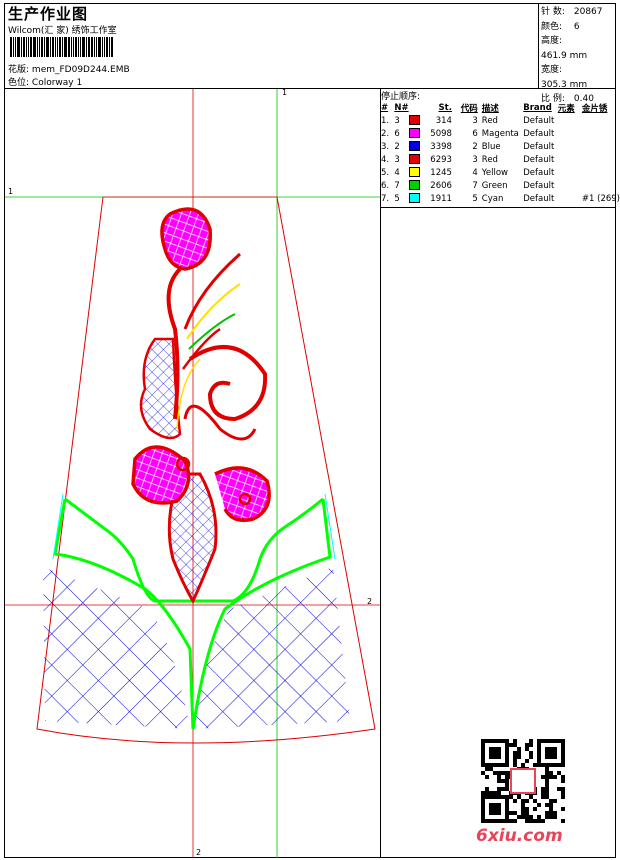  Describe the element at coordinates (385, 146) in the screenshot. I see `cell-num: 3.` at that location.